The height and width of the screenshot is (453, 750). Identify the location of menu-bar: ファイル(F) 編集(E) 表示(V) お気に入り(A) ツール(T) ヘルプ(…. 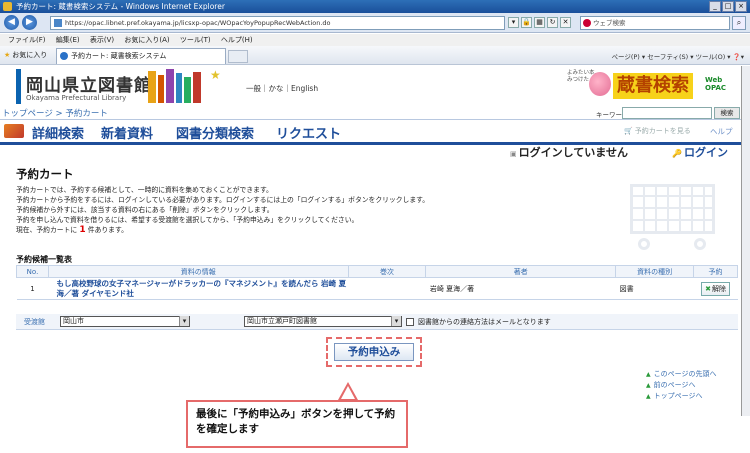
(375, 40).